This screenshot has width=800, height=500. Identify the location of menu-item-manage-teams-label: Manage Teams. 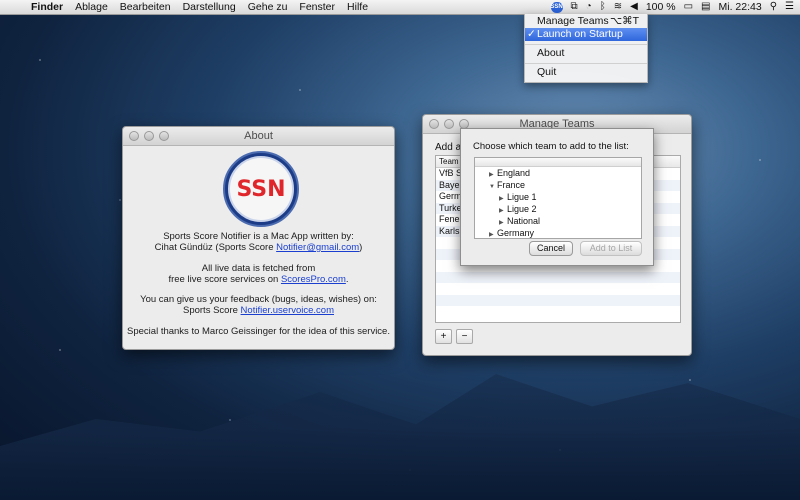
(573, 21).